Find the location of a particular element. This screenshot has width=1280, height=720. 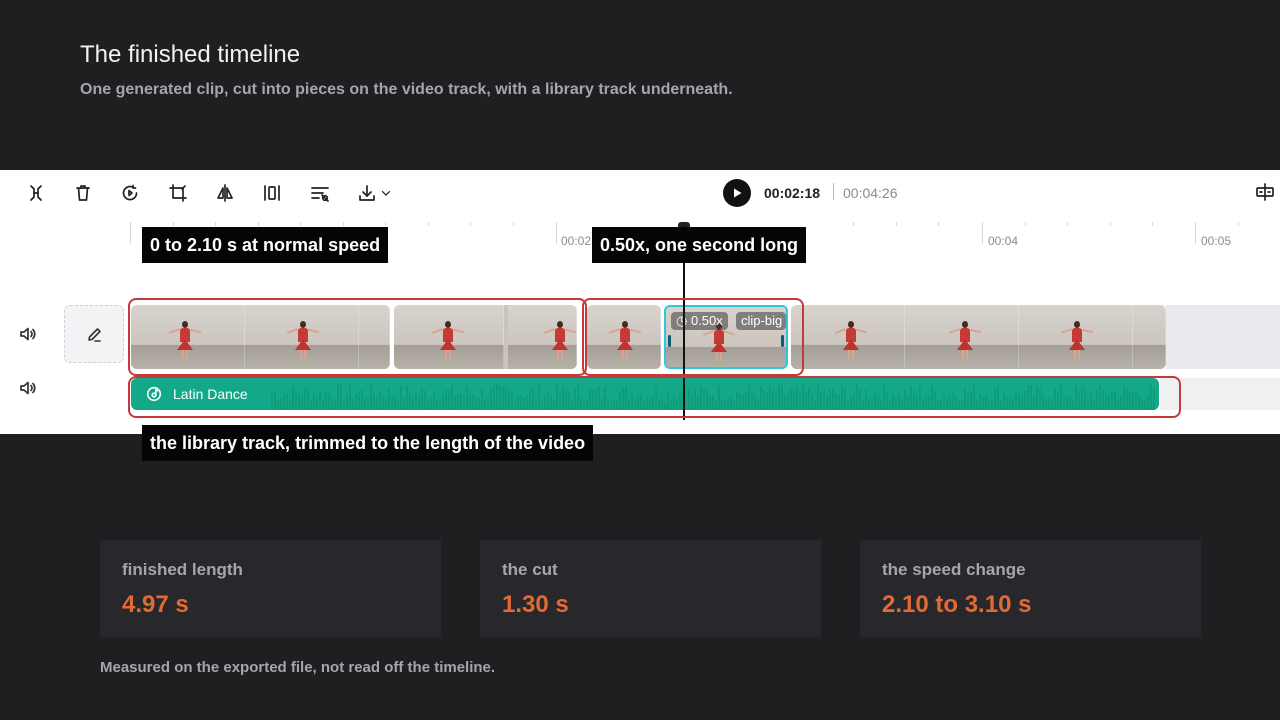

ruler-label: 00:04 is located at coordinates (1003, 241).